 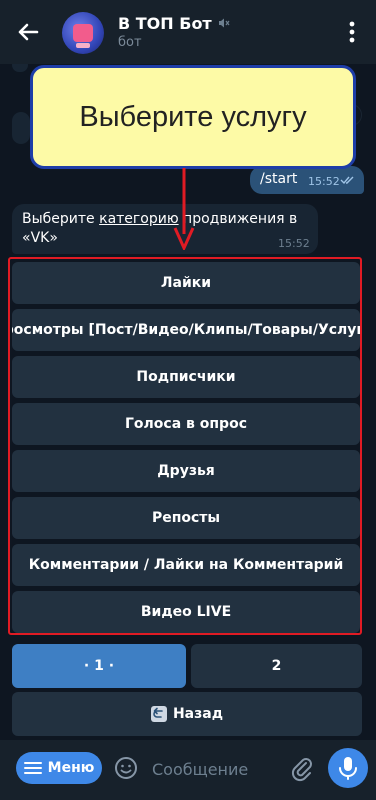 What do you see at coordinates (217, 769) in the screenshot?
I see `message-input` at bounding box center [217, 769].